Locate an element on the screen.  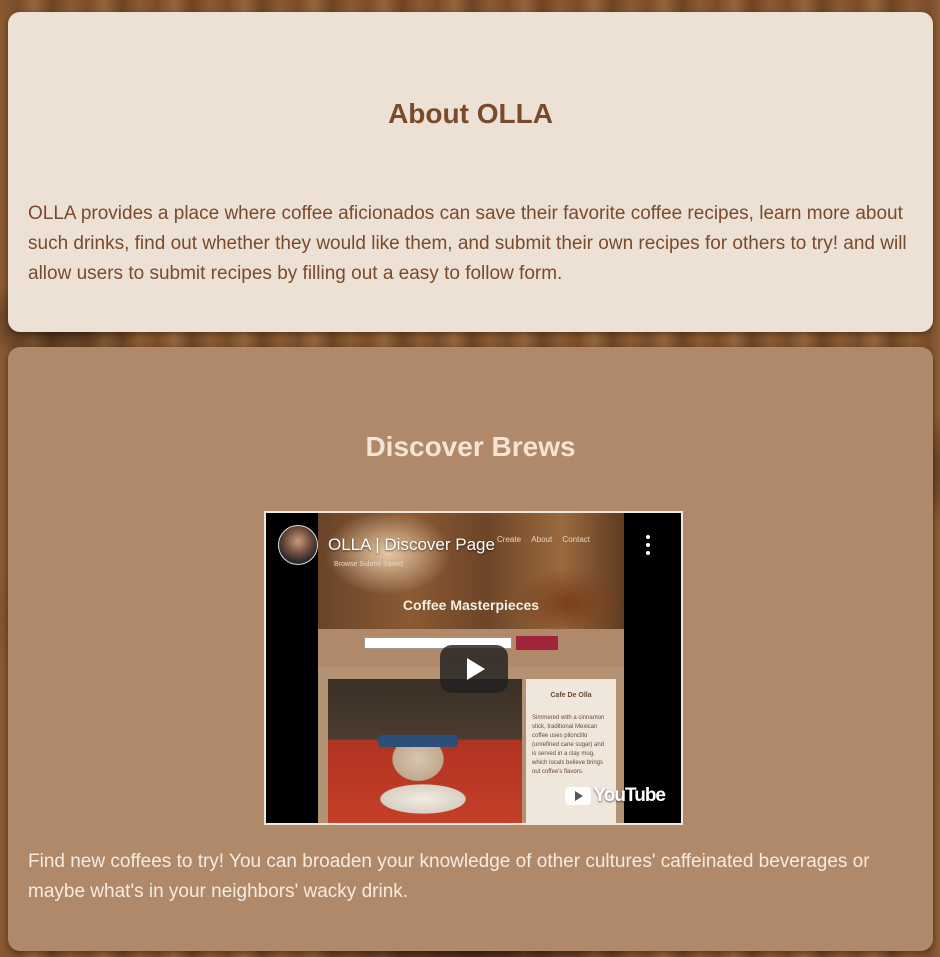
about-title: About OLLA is located at coordinates (470, 113).